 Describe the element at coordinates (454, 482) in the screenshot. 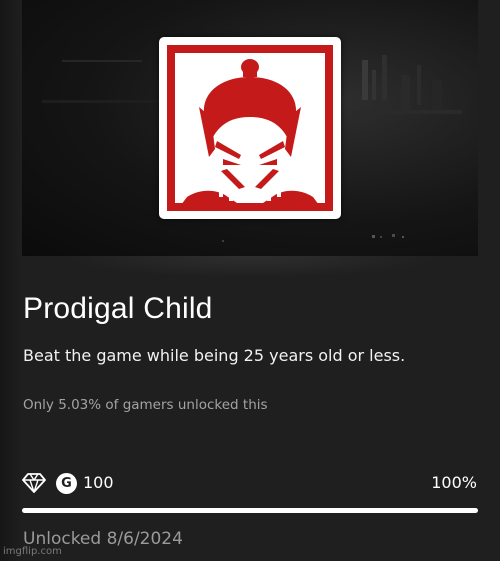

I see `progress-percent: 100%` at that location.